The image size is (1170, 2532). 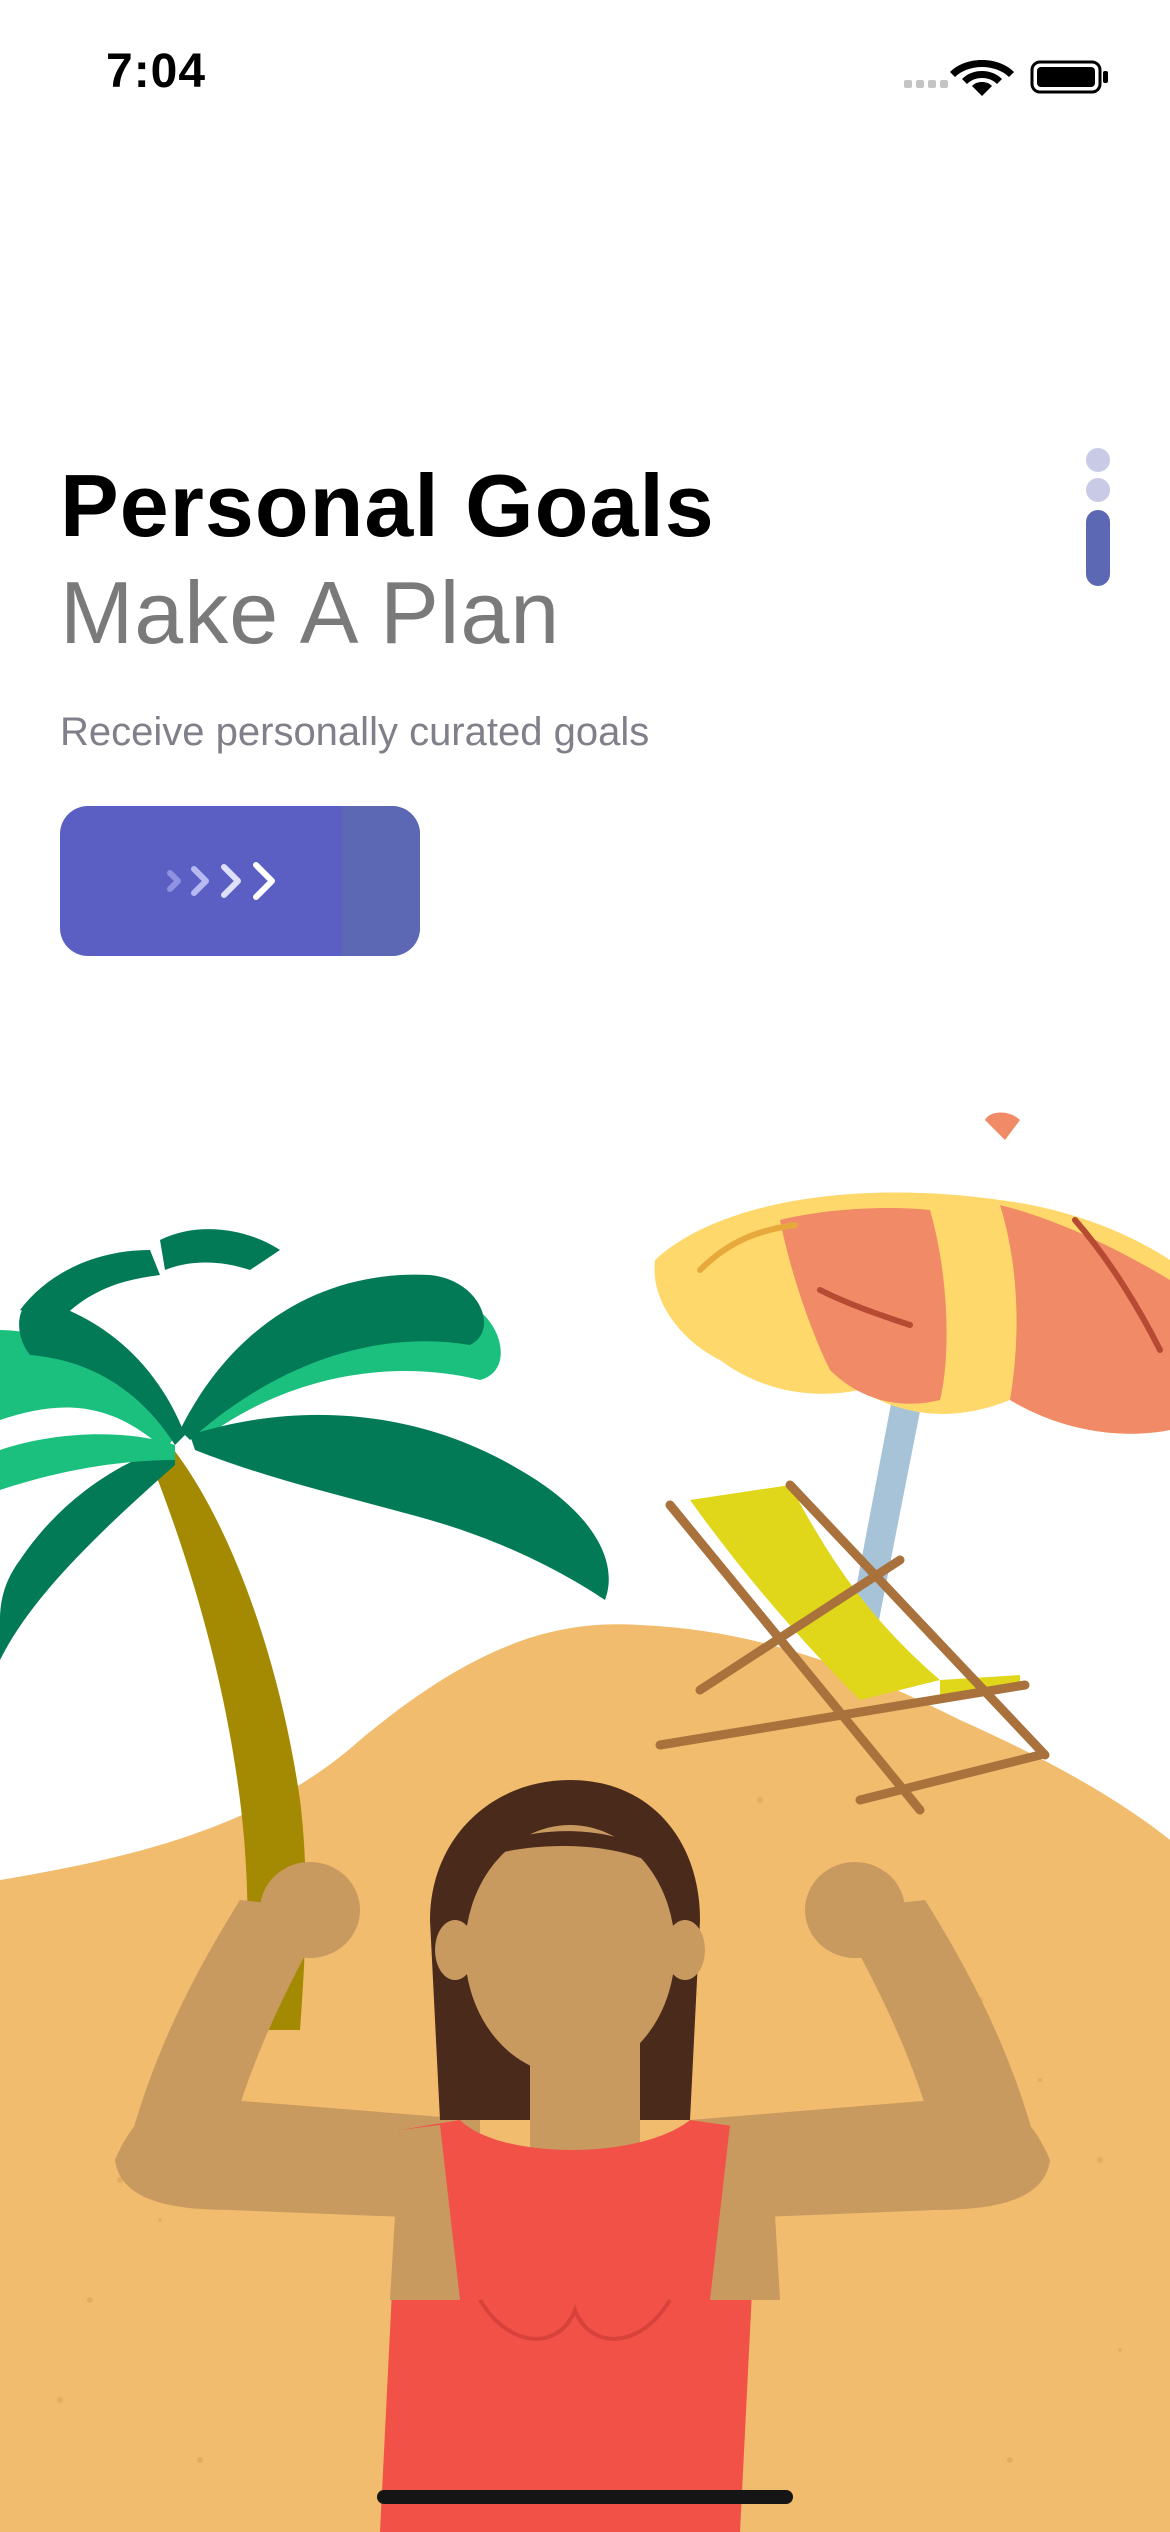 What do you see at coordinates (585, 2497) in the screenshot?
I see `home-indicator` at bounding box center [585, 2497].